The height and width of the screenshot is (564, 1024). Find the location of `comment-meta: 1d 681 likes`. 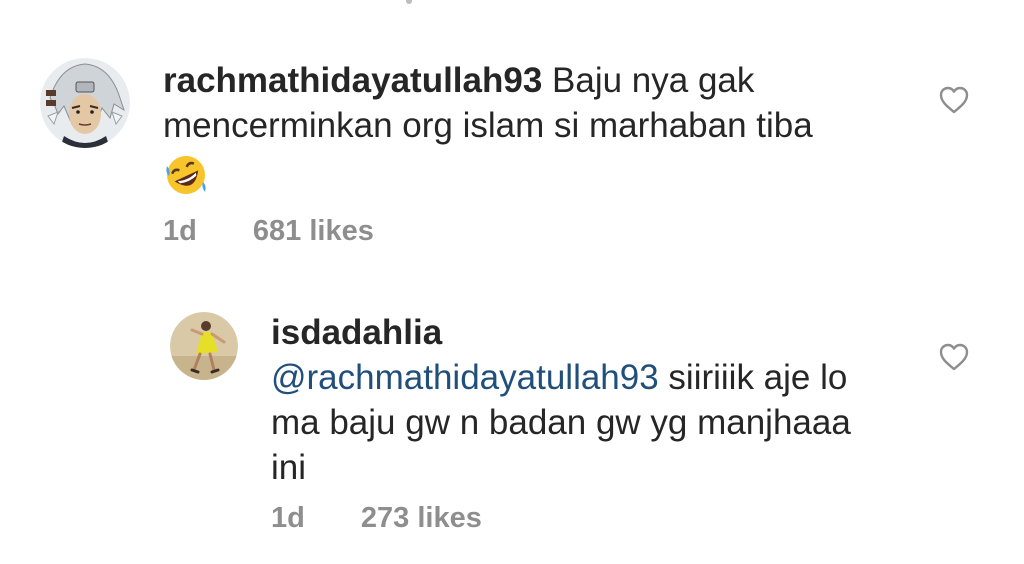

comment-meta: 1d 681 likes is located at coordinates (523, 231).